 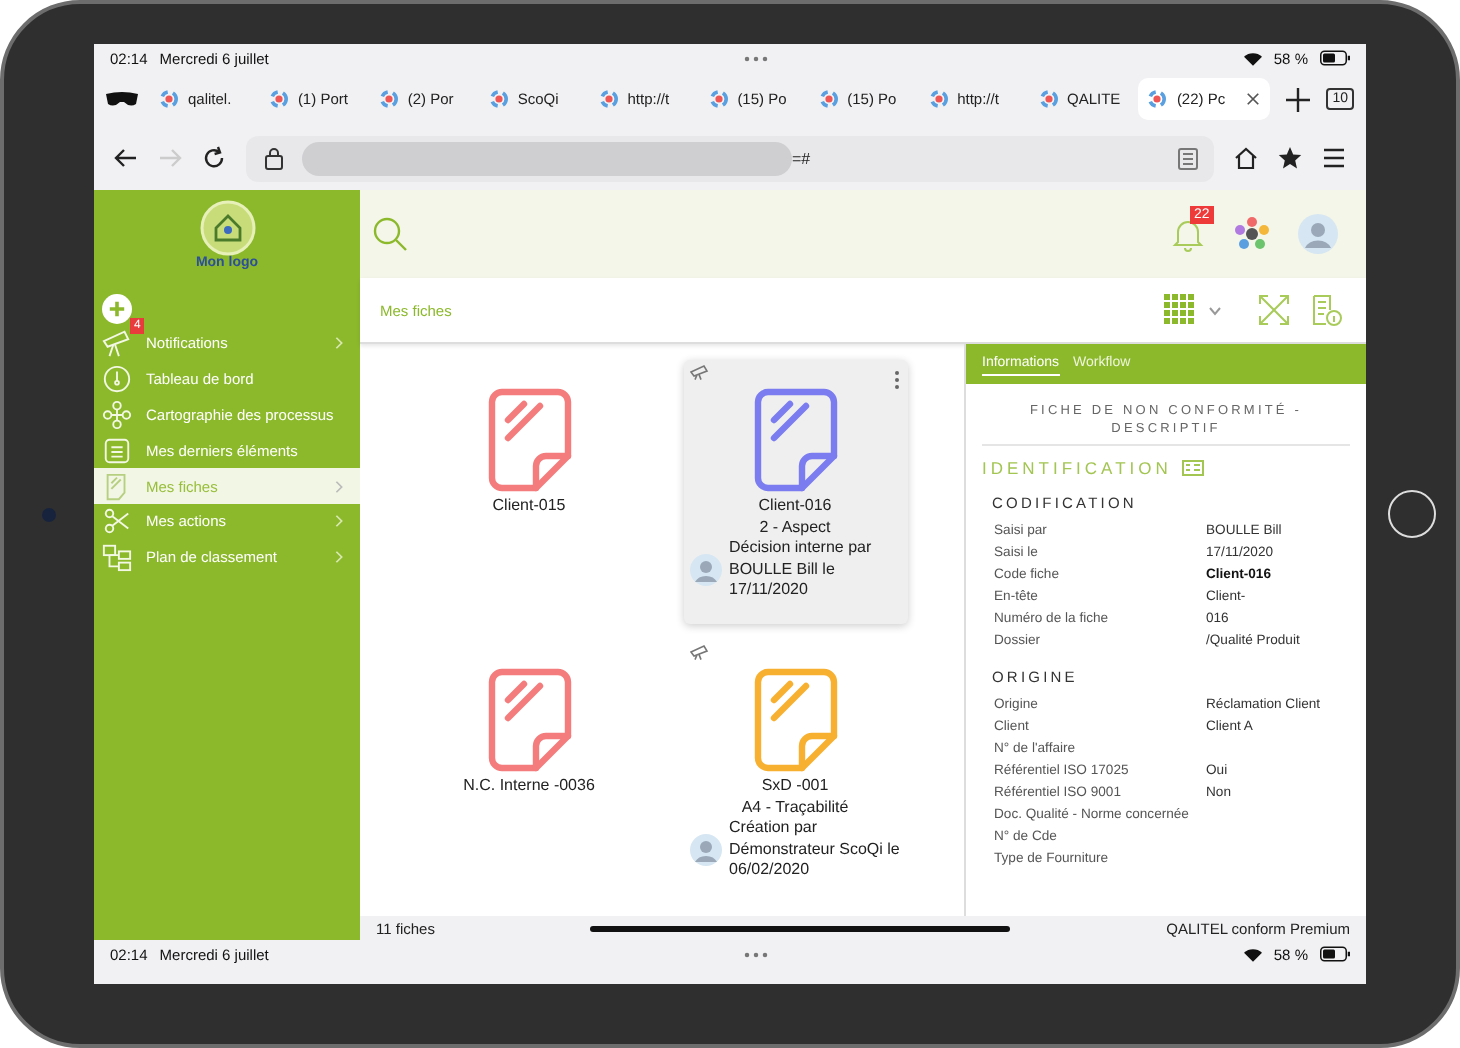 I want to click on reader-icon, so click(x=1188, y=158).